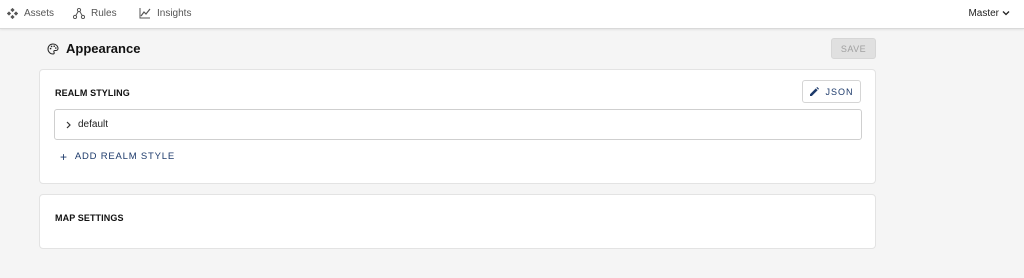 This screenshot has height=278, width=1024. I want to click on json-button-label: JSON, so click(839, 91).